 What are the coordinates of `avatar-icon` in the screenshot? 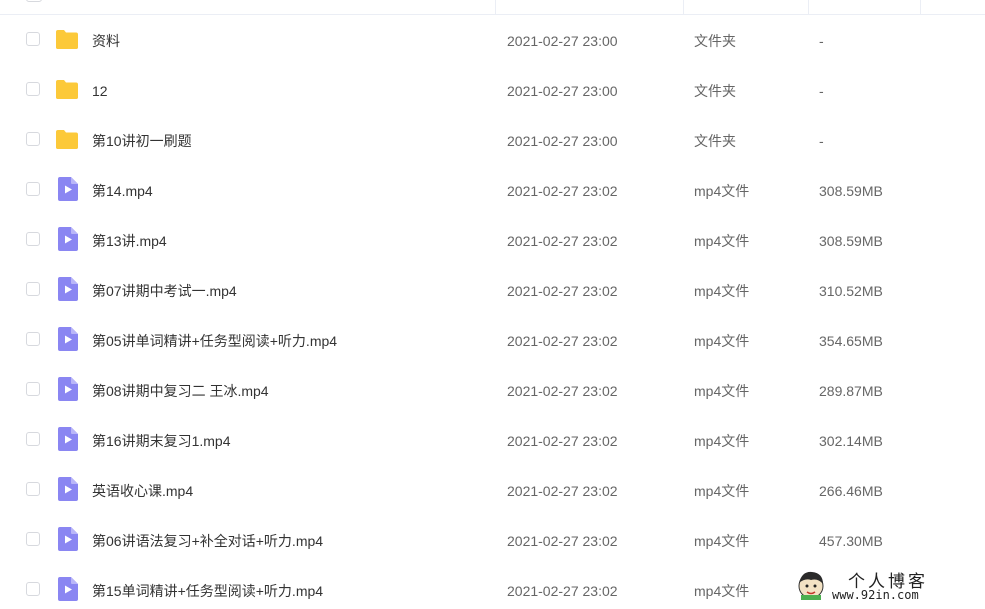 It's located at (811, 585).